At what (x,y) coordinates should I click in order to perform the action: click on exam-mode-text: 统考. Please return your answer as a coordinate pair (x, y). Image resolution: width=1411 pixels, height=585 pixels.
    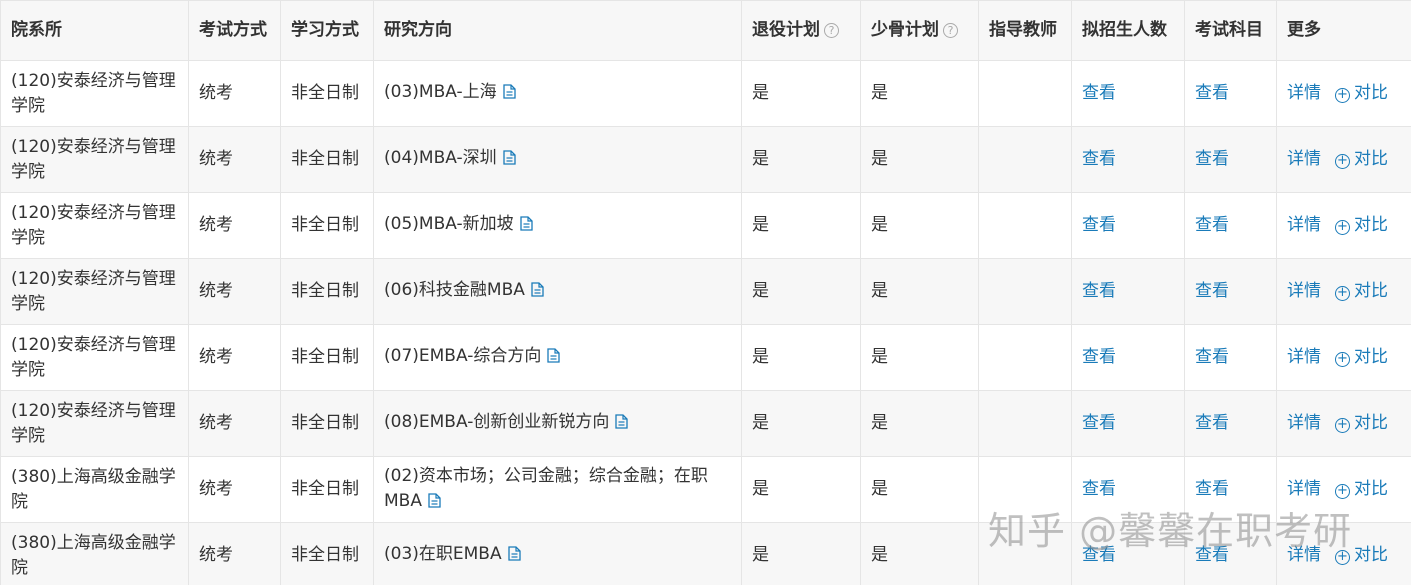
    Looking at the image, I should click on (216, 423).